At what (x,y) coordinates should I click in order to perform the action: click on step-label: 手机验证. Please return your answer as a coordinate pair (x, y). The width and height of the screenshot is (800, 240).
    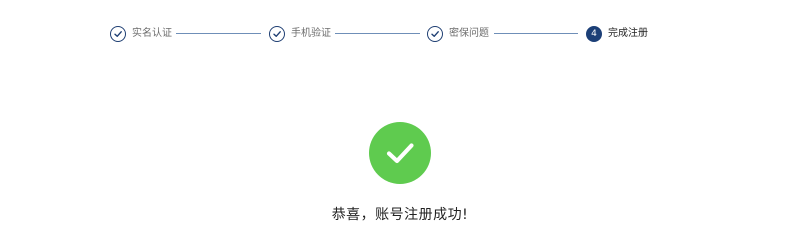
    Looking at the image, I should click on (311, 33).